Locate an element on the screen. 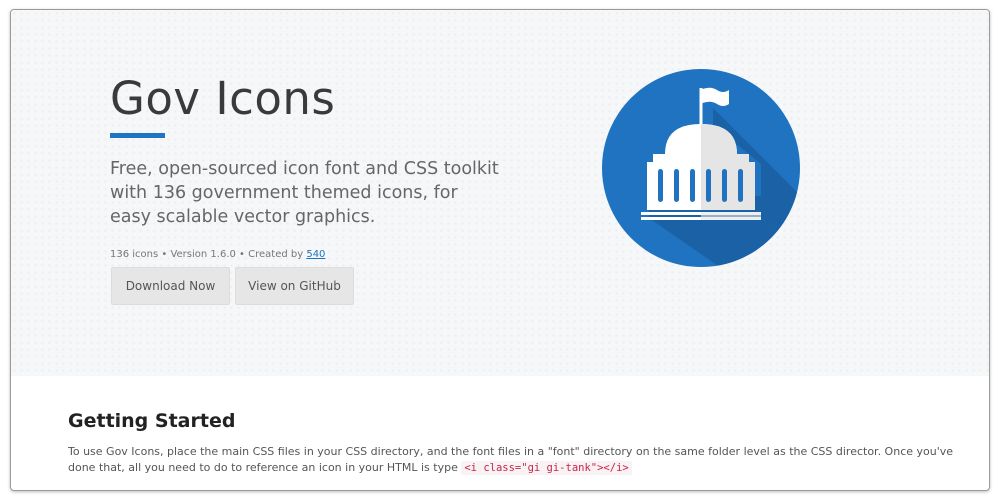 Image resolution: width=1000 pixels, height=500 pixels. page-title: Gov Icons is located at coordinates (223, 98).